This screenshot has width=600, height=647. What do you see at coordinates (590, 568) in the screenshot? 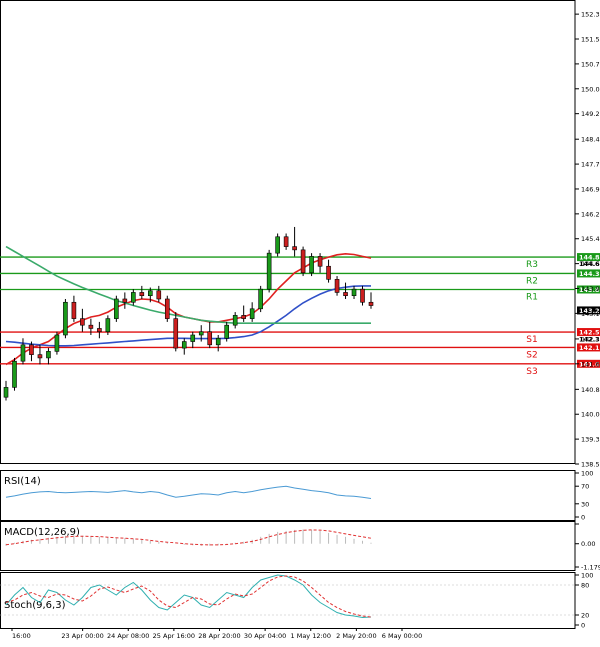
I see `indicator-tick-label: -1.1795` at bounding box center [590, 568].